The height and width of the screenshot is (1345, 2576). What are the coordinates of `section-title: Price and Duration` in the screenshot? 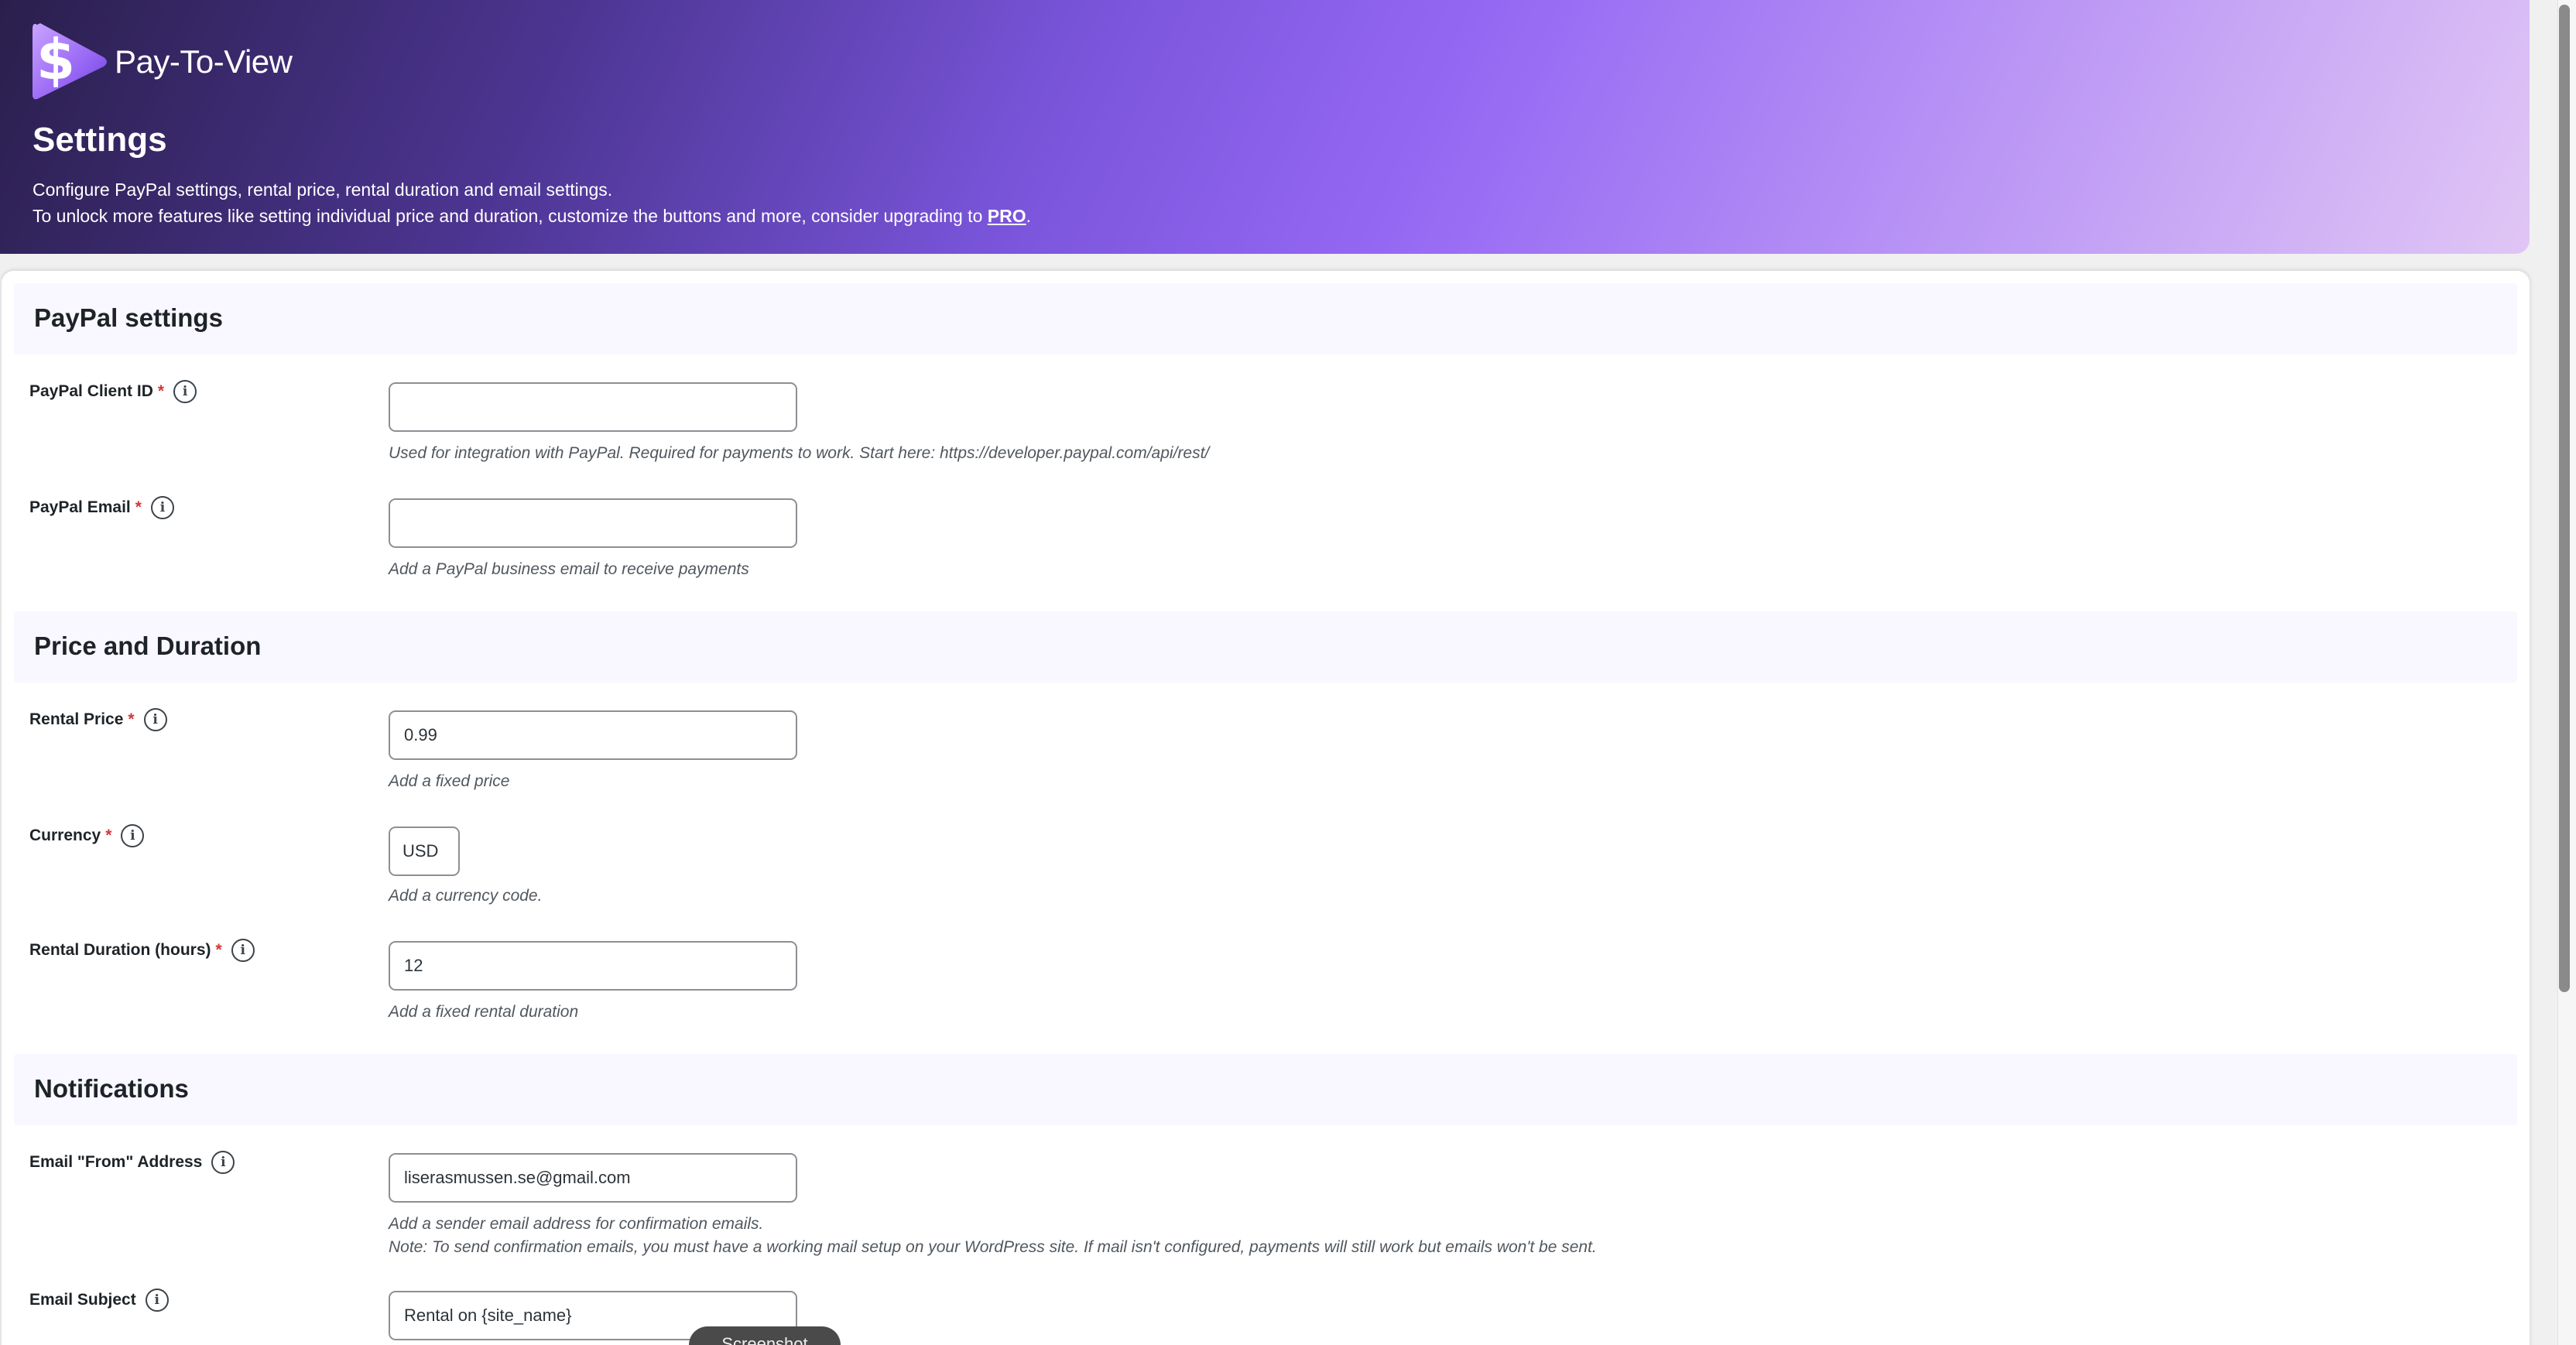 It's located at (148, 645).